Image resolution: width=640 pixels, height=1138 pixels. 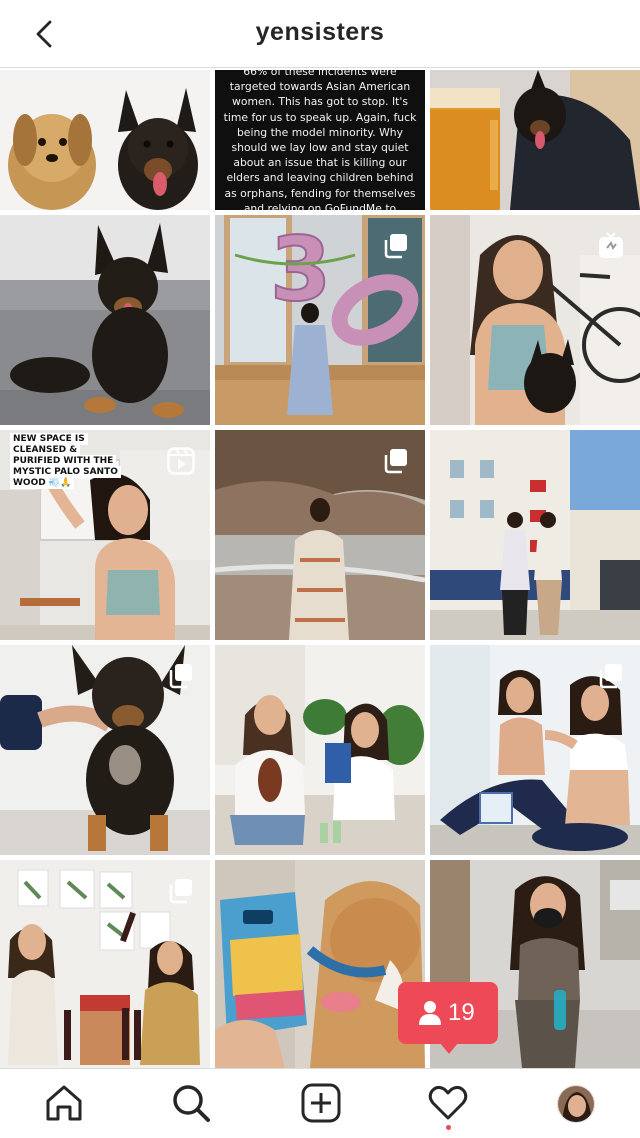 I want to click on bottom-navigation, so click(x=320, y=1103).